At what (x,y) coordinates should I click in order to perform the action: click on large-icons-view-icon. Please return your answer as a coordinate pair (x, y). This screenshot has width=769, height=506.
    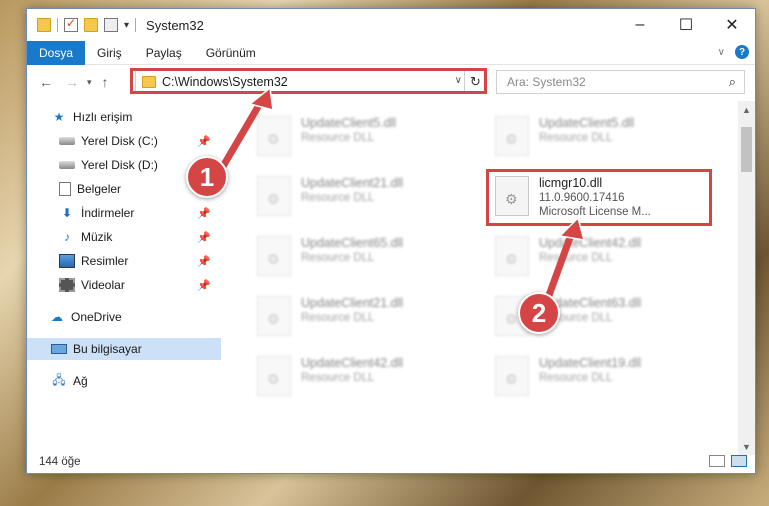
    Looking at the image, I should click on (739, 461).